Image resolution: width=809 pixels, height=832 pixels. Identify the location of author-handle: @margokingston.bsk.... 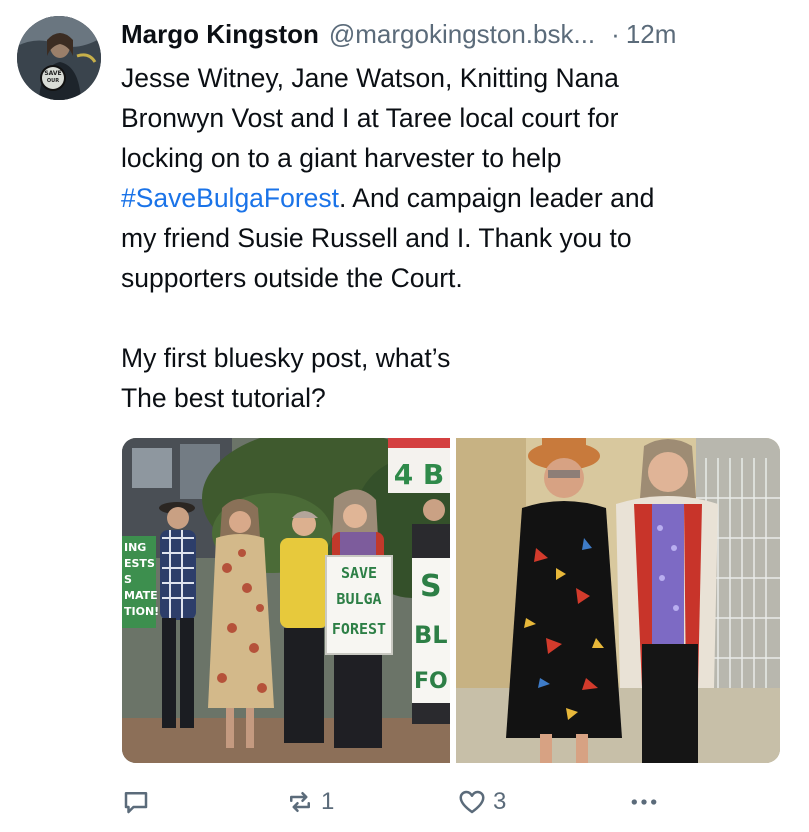
(462, 34).